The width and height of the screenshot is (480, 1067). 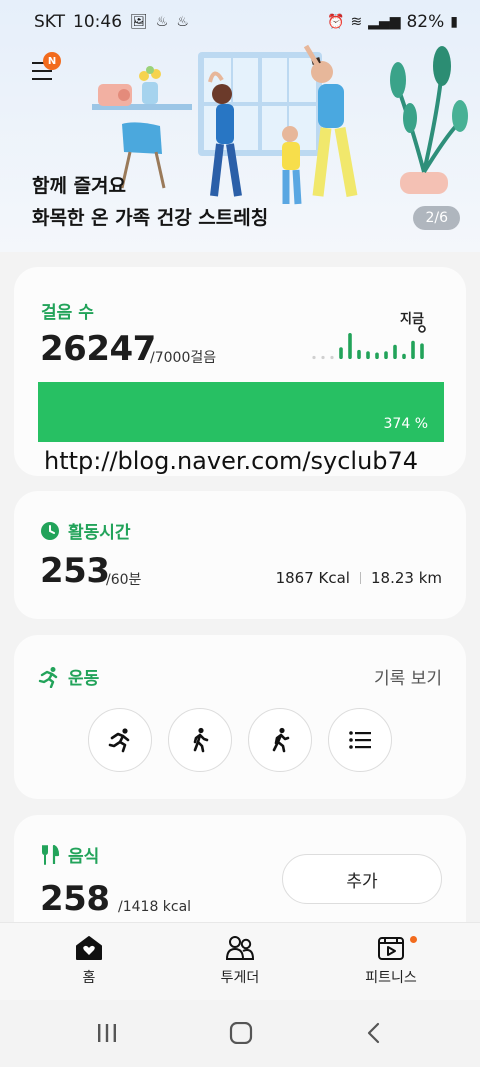 I want to click on notification-icon: ♨, so click(x=162, y=22).